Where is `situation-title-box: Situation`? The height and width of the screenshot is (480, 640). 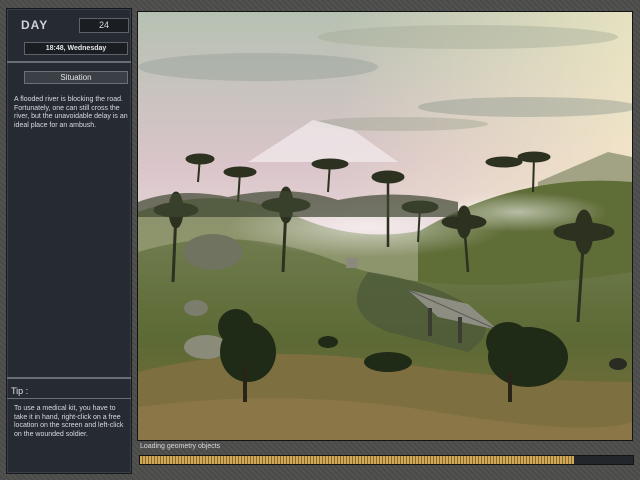 situation-title-box: Situation is located at coordinates (76, 77).